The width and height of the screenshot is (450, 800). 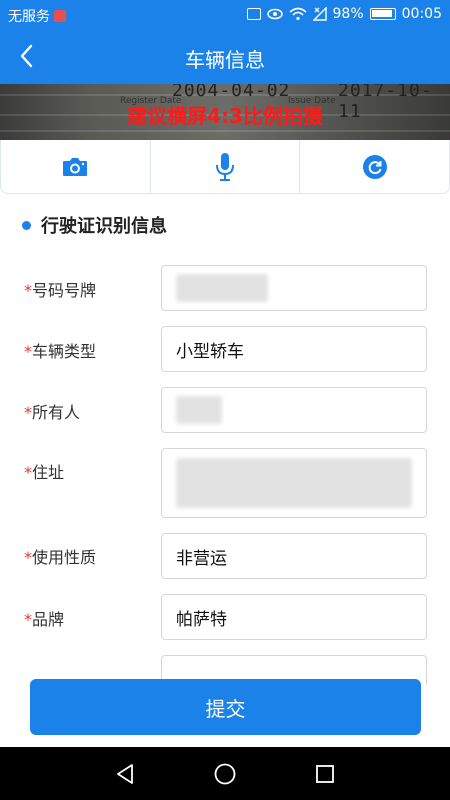 I want to click on app-bar: 车辆信息, so click(x=225, y=57).